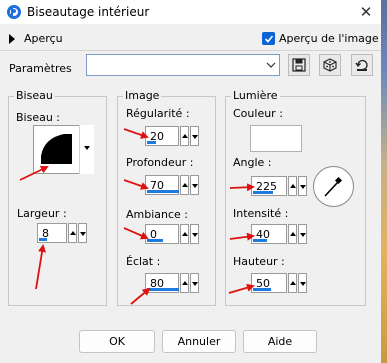  Describe the element at coordinates (143, 261) in the screenshot. I see `eclat-label: Éclat :` at that location.